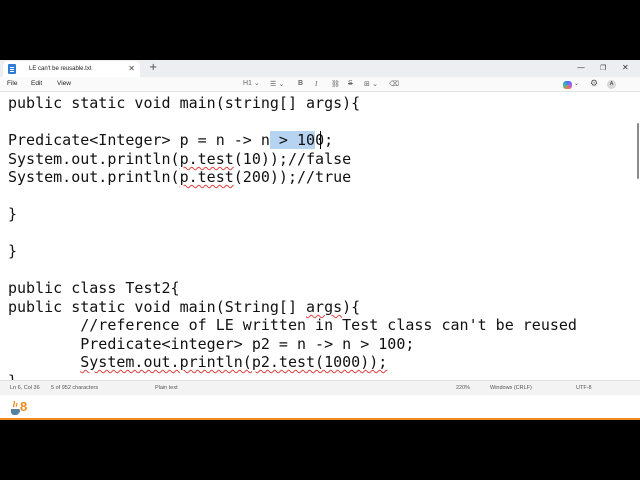 This screenshot has height=480, width=640. I want to click on code-line: System.out.println(p2.test(1000));, so click(197, 362).